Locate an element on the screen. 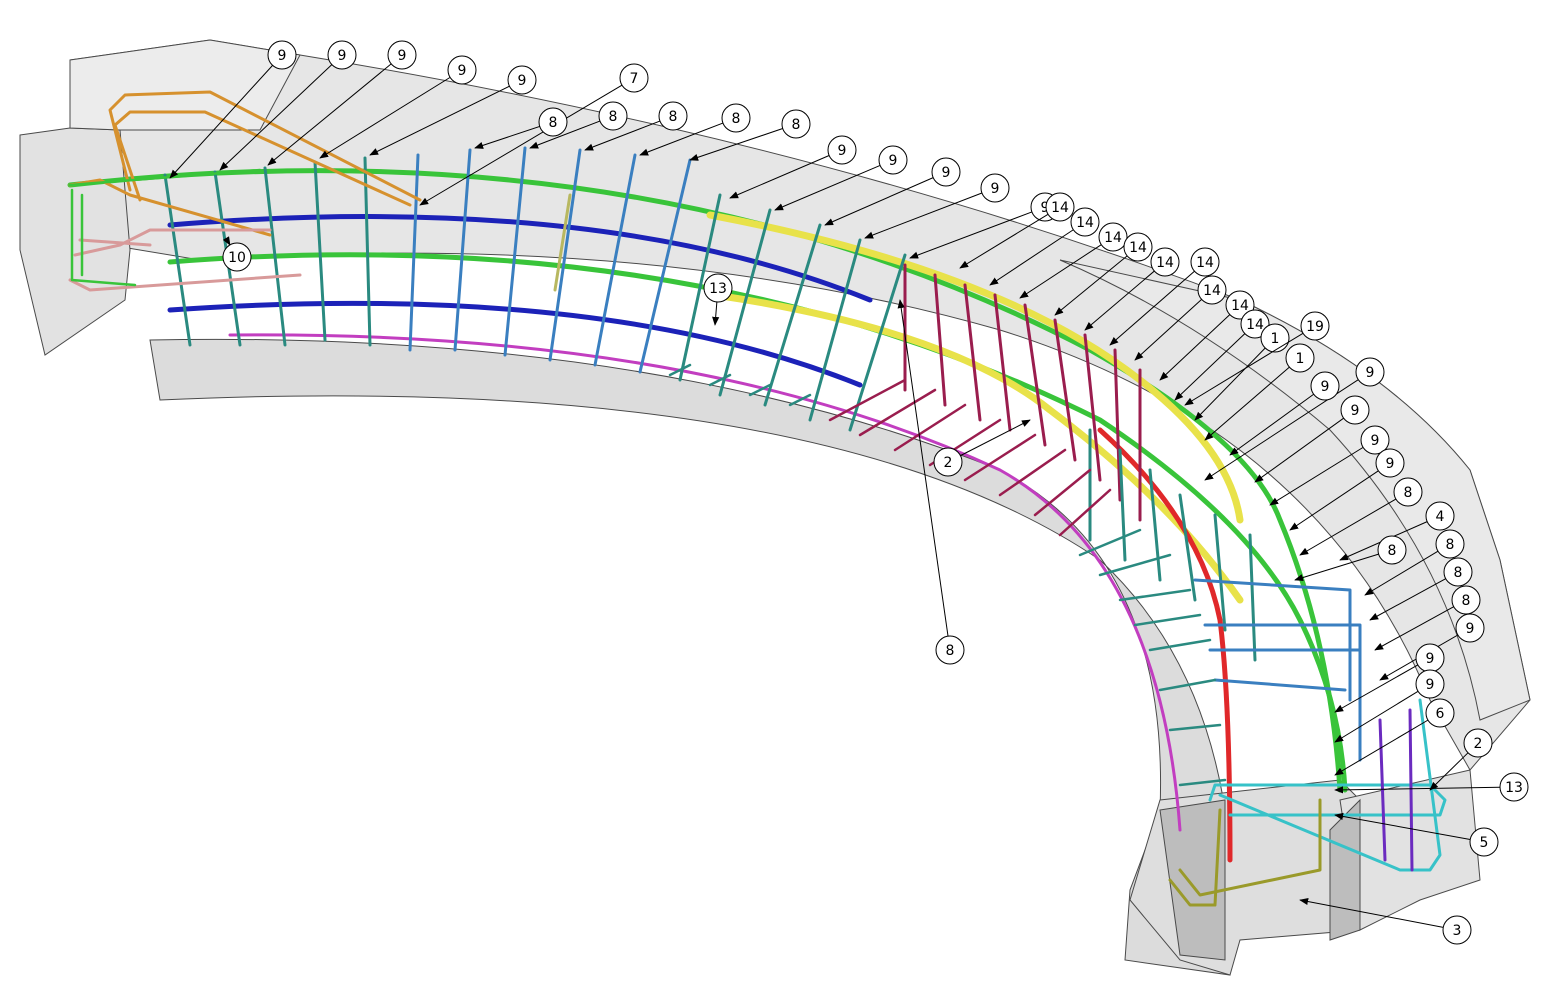  callout-label: 19 is located at coordinates (1315, 327).